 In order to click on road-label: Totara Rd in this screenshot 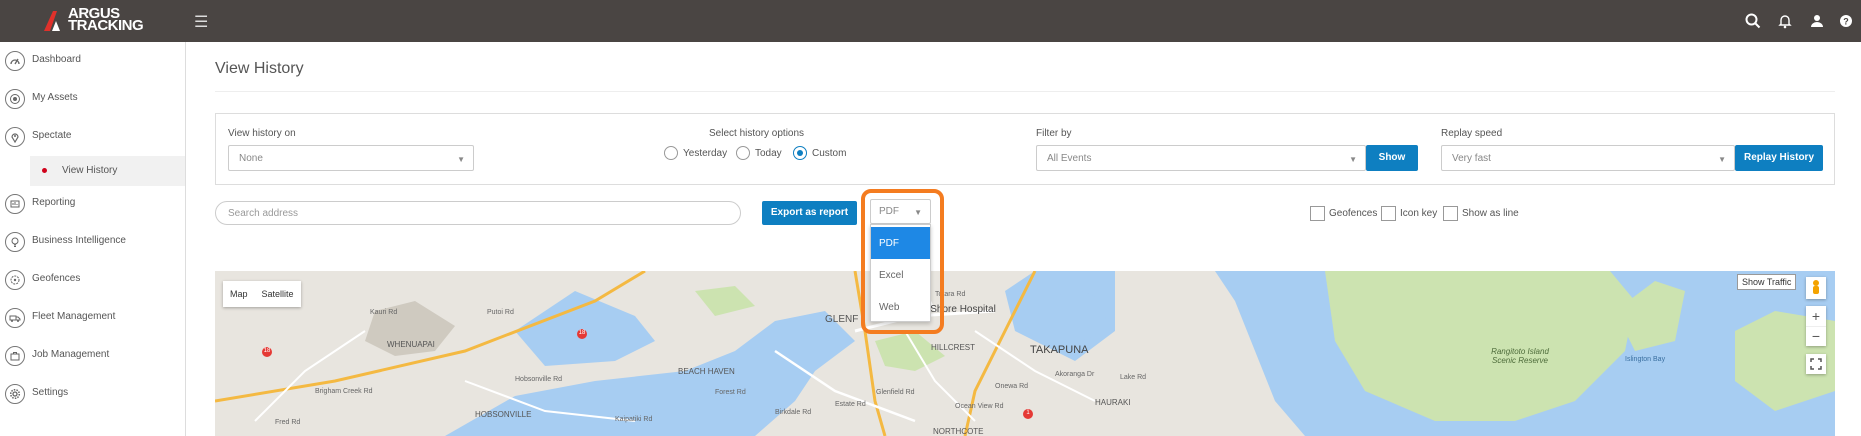, I will do `click(950, 294)`.